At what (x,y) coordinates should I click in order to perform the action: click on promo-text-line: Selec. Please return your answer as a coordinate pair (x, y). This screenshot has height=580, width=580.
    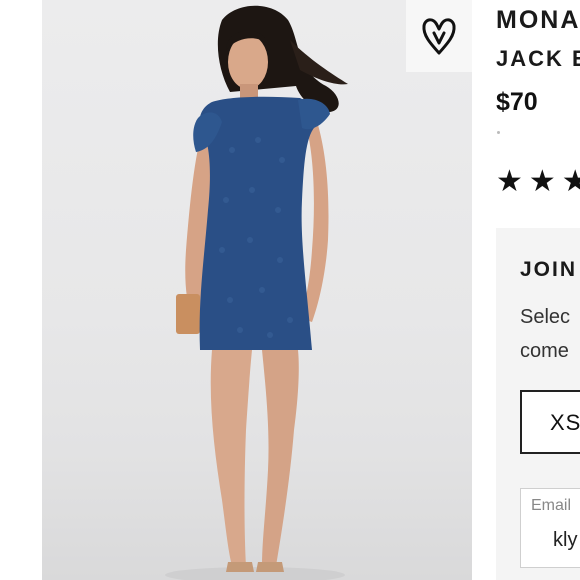
    Looking at the image, I should click on (545, 317).